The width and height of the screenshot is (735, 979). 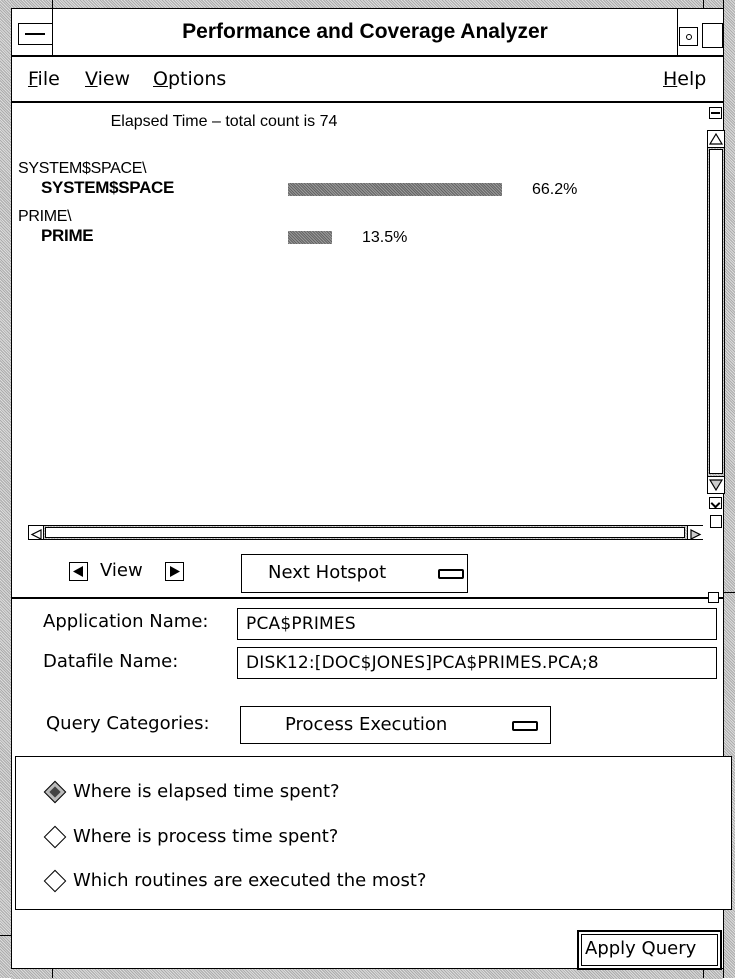 I want to click on datafile-name-value: DISK12:[DOC$JONES]PCA$PRIMES.PCA;8, so click(x=422, y=663).